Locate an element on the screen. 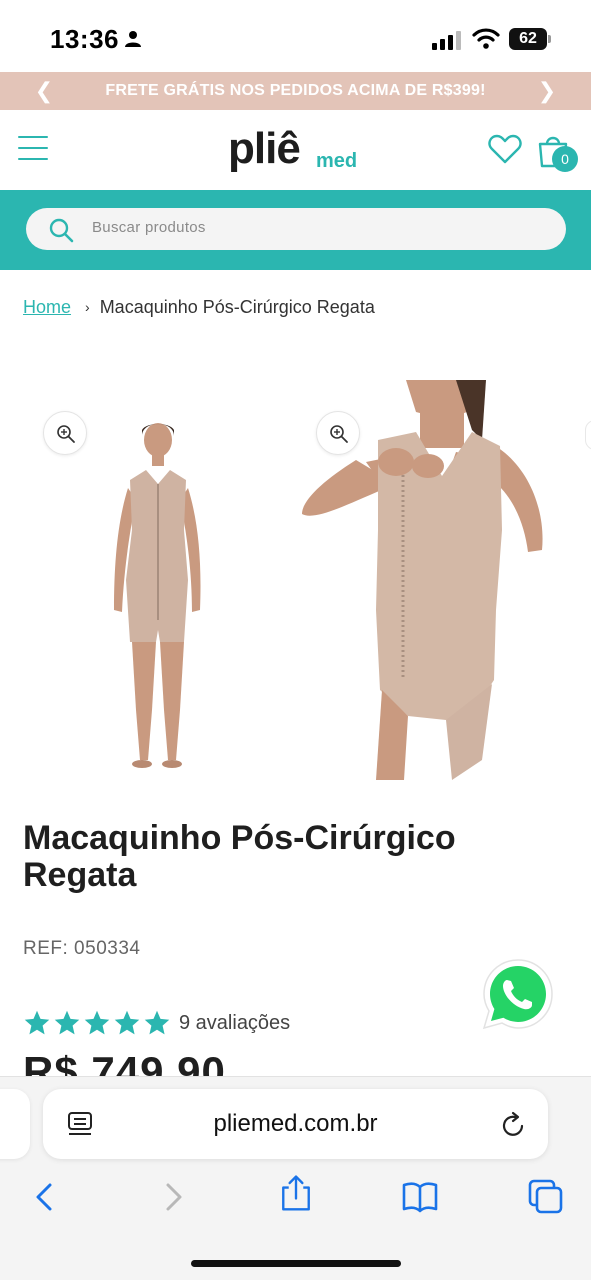 The width and height of the screenshot is (591, 1280). previous-tab-peek is located at coordinates (15, 1124).